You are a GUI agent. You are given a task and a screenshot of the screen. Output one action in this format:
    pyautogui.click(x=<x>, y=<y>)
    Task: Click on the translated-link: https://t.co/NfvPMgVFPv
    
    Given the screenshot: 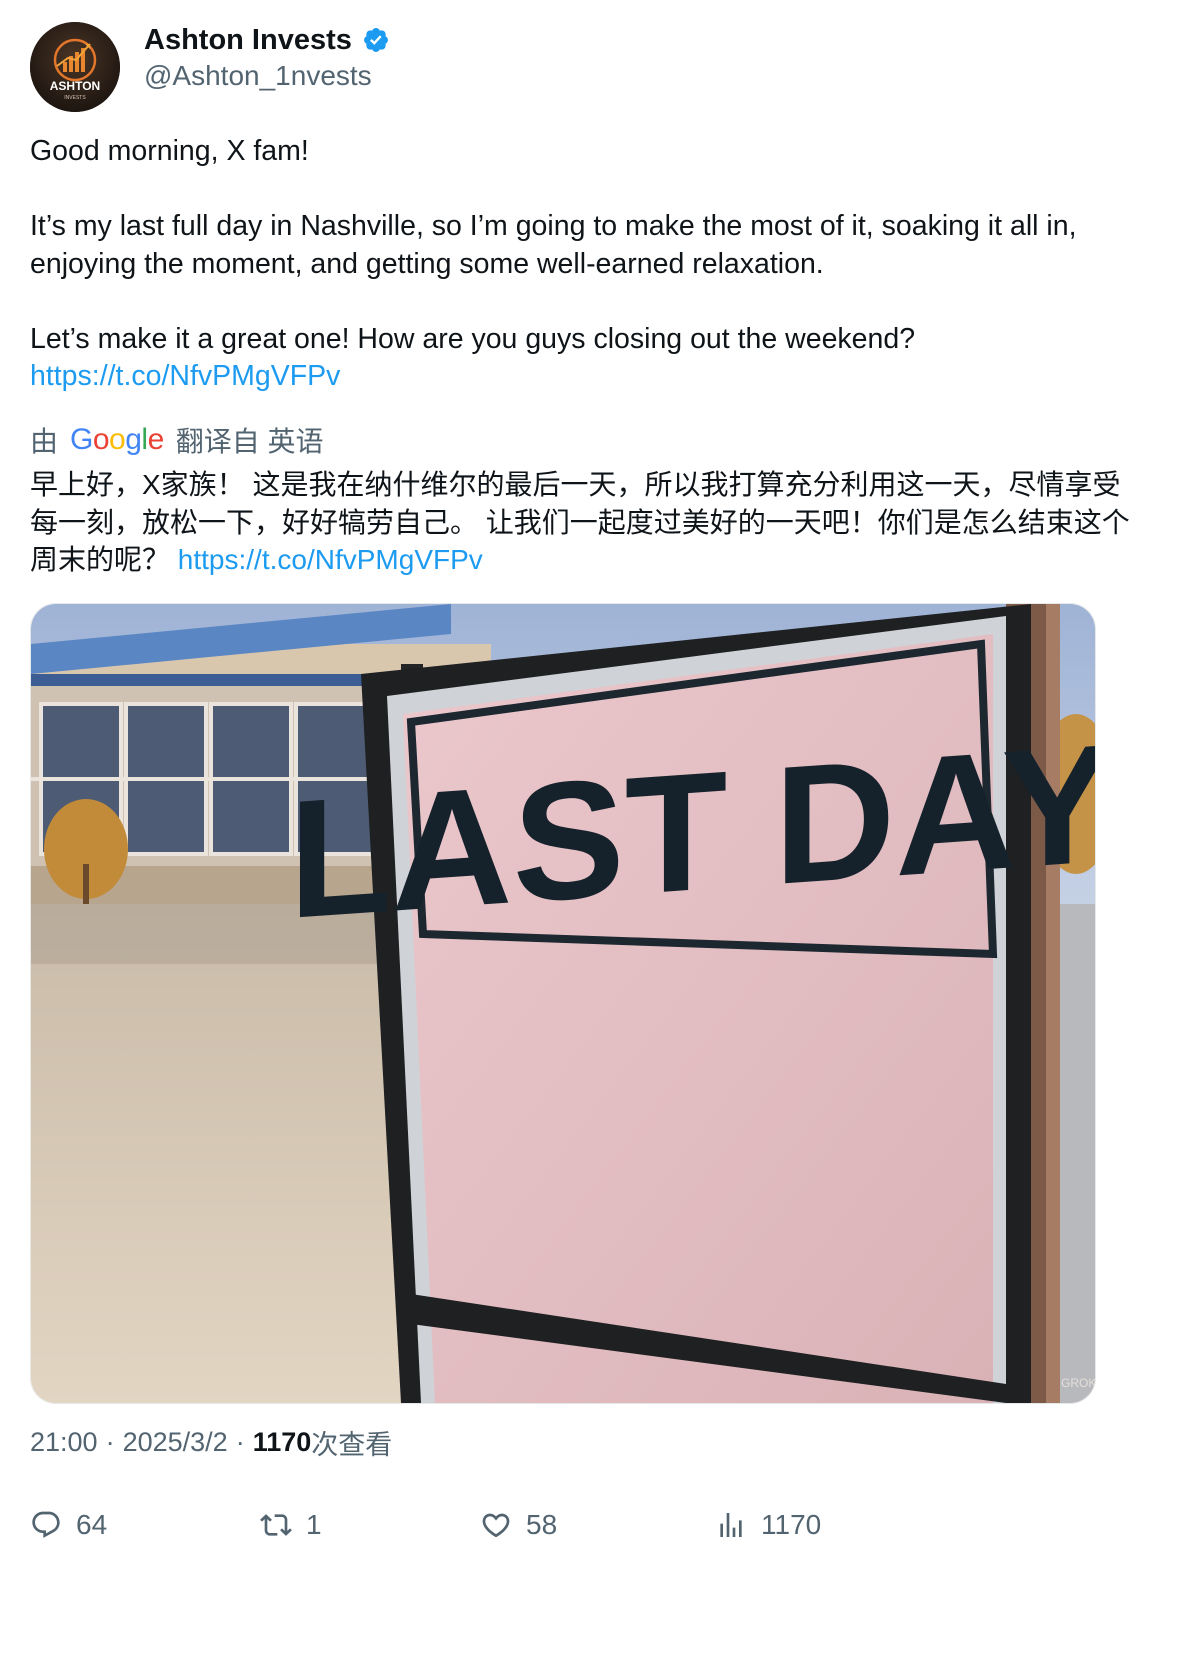 What is the action you would take?
    pyautogui.click(x=330, y=559)
    